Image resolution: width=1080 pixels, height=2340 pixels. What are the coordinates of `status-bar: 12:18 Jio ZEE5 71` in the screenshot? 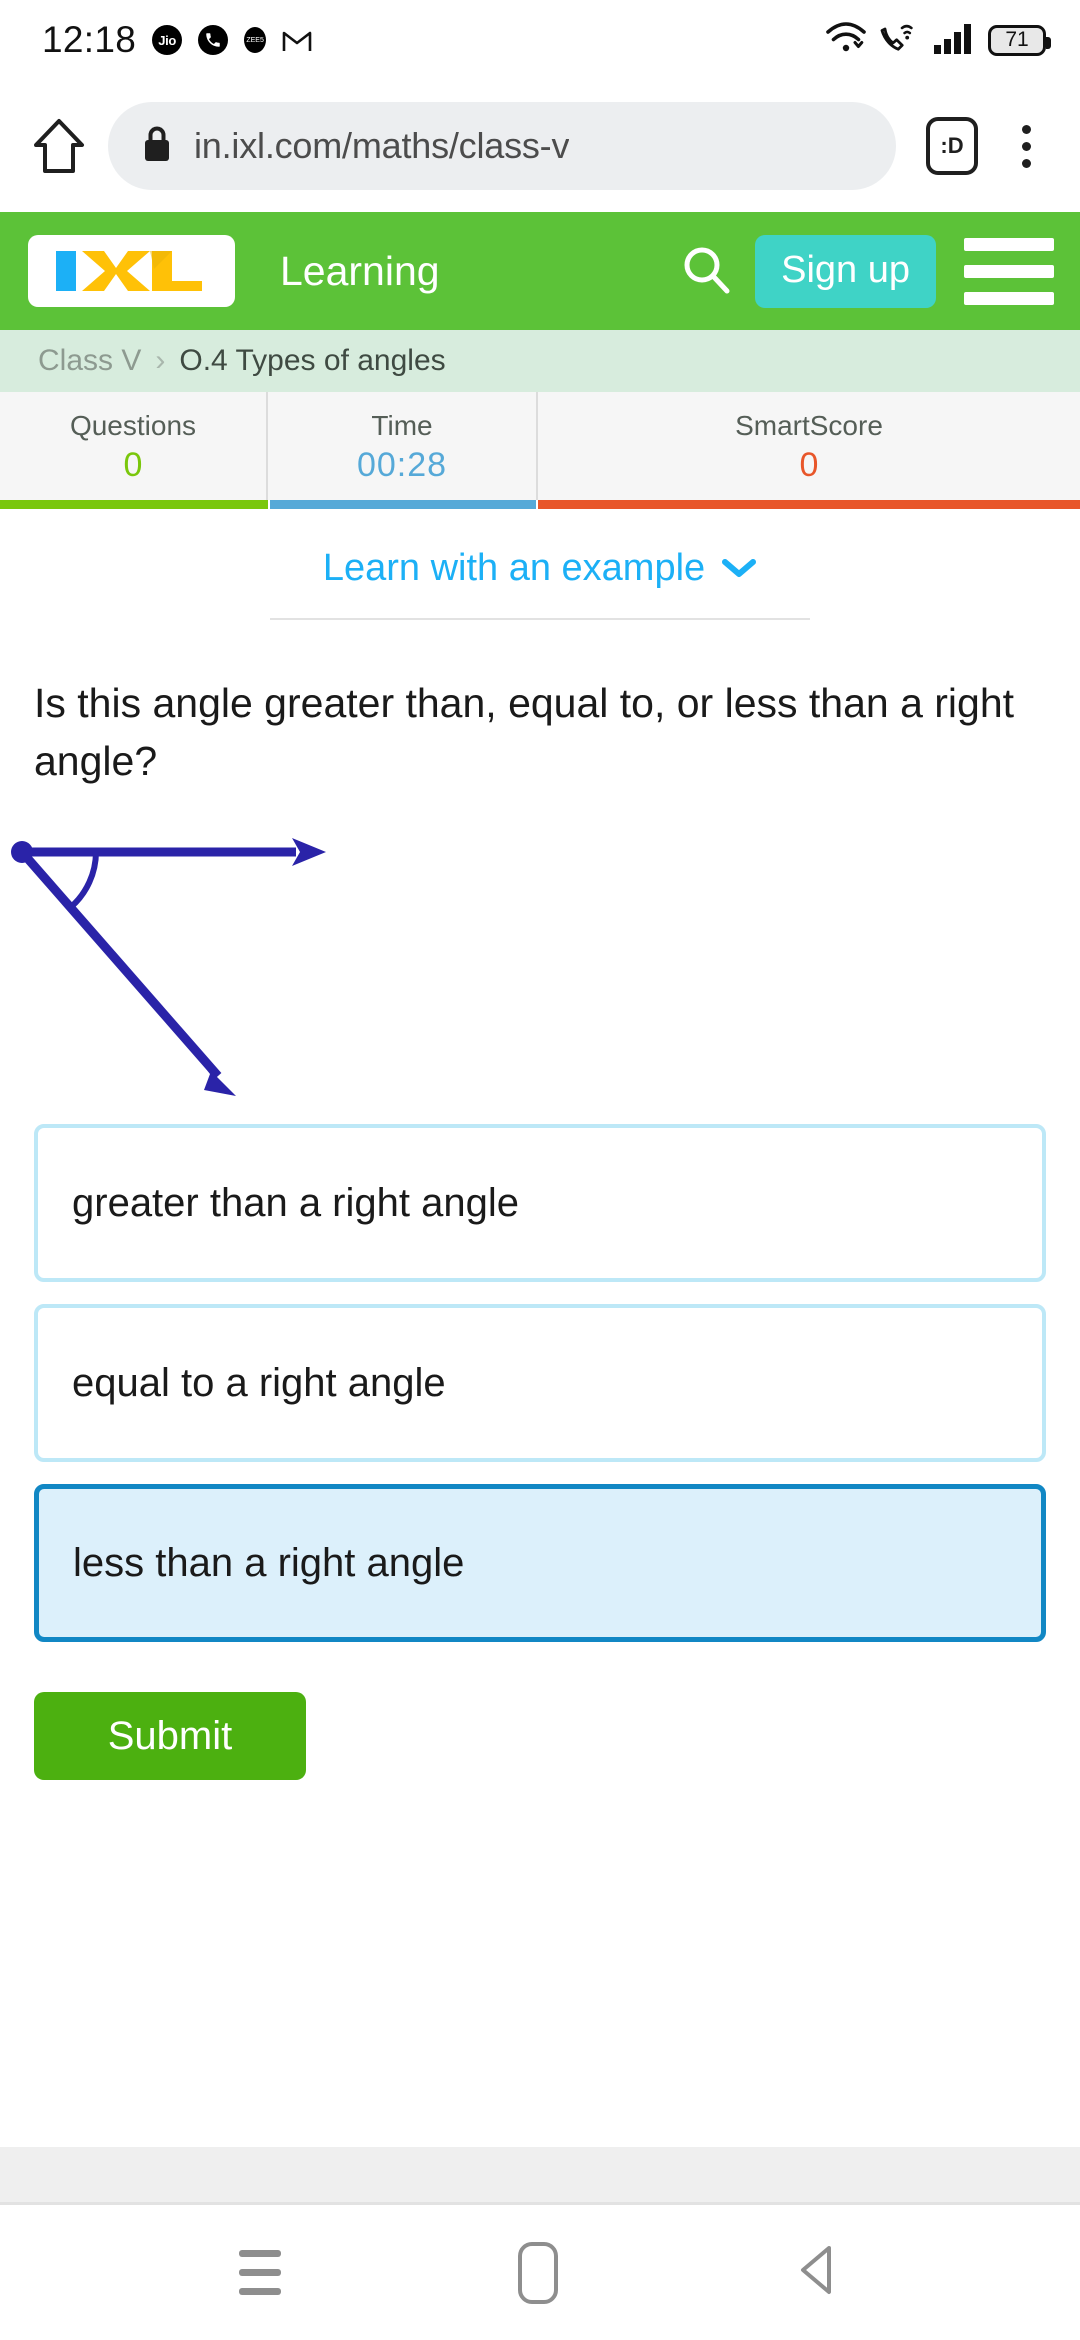 It's located at (540, 40).